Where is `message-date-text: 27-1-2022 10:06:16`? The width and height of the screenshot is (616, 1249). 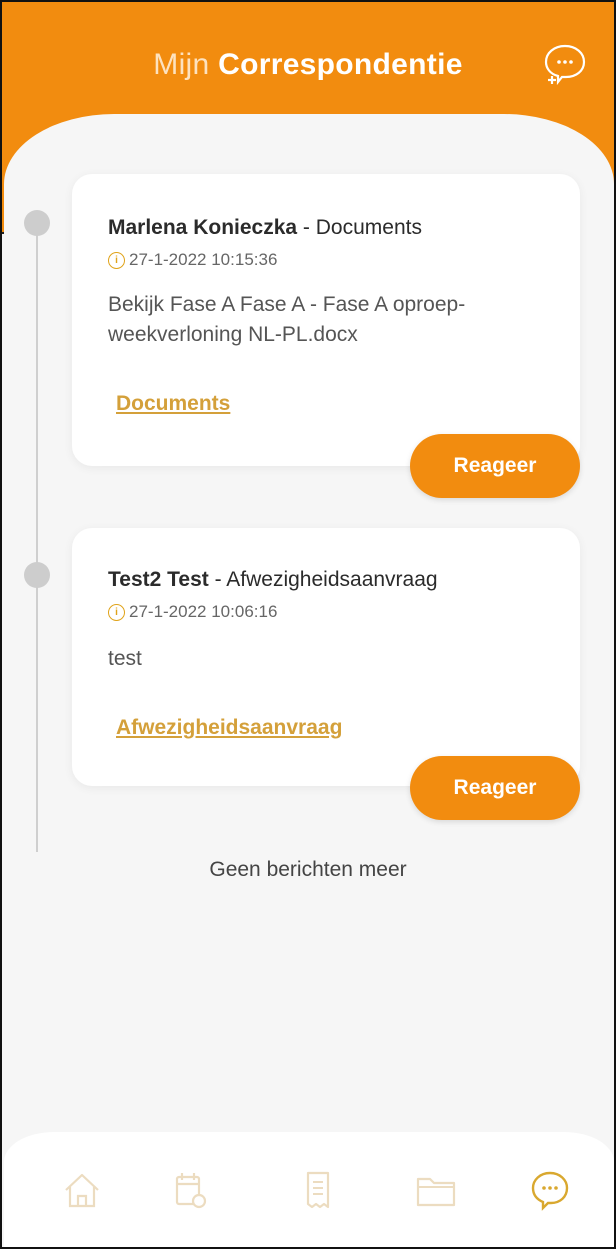
message-date-text: 27-1-2022 10:06:16 is located at coordinates (203, 611).